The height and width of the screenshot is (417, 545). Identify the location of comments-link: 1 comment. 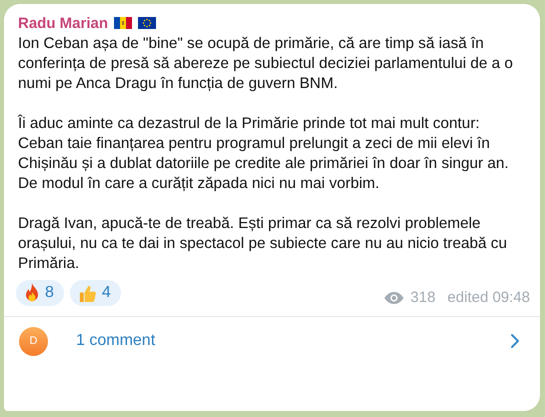
(293, 341).